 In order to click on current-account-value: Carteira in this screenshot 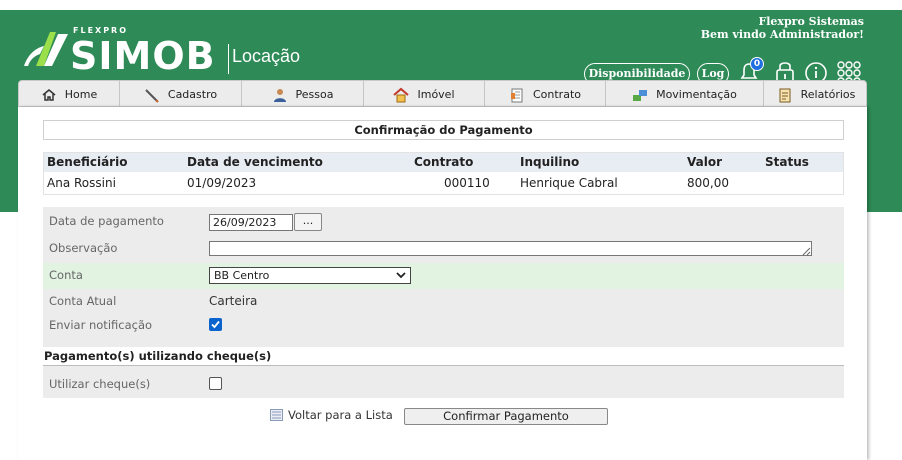, I will do `click(233, 301)`.